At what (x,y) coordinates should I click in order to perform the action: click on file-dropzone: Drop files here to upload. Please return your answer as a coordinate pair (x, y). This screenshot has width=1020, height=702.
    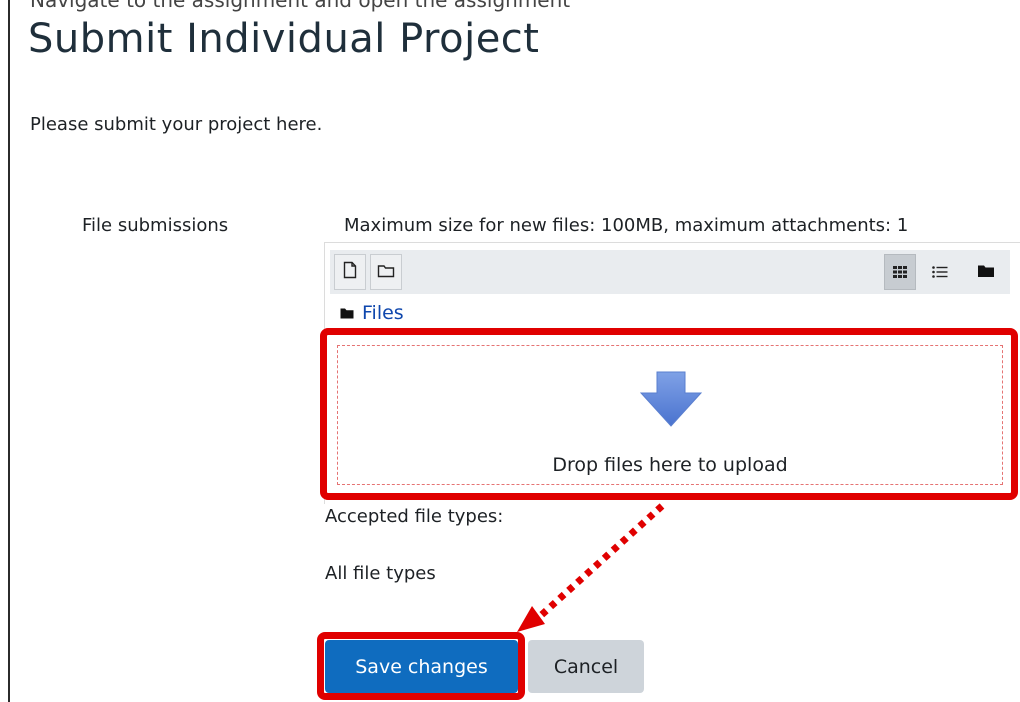
    Looking at the image, I should click on (670, 415).